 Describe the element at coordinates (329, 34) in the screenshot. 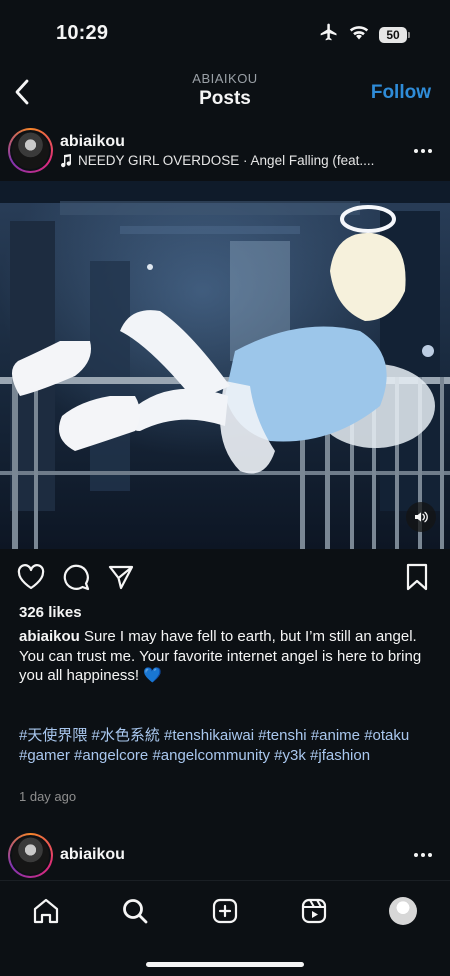

I see `airplane-icon` at that location.